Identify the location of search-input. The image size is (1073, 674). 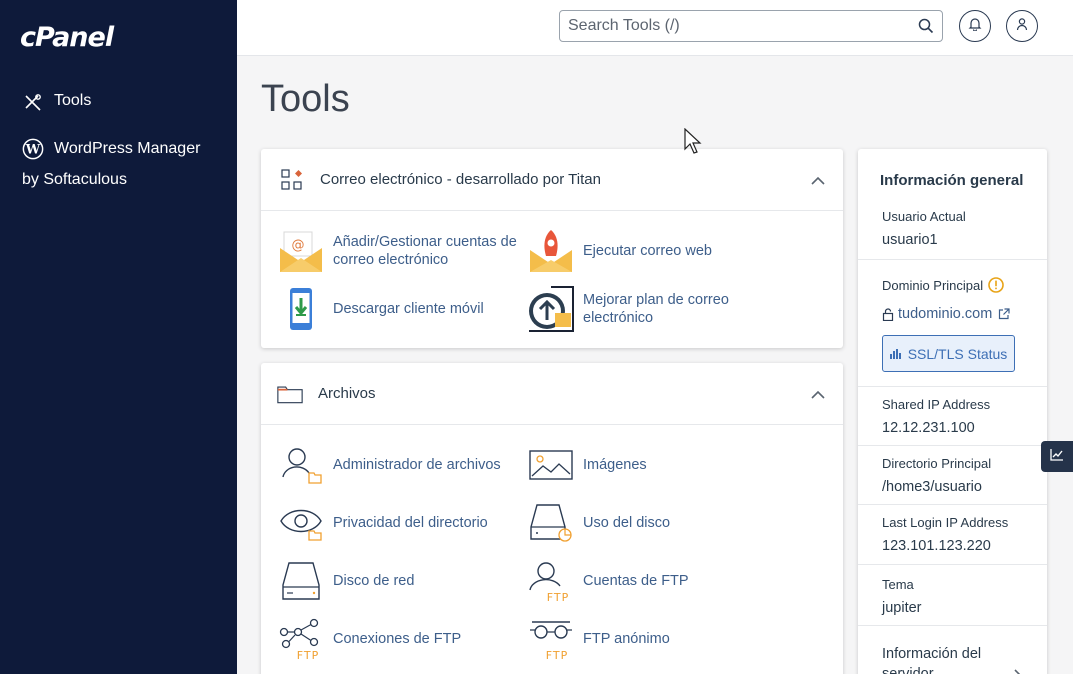
(730, 26).